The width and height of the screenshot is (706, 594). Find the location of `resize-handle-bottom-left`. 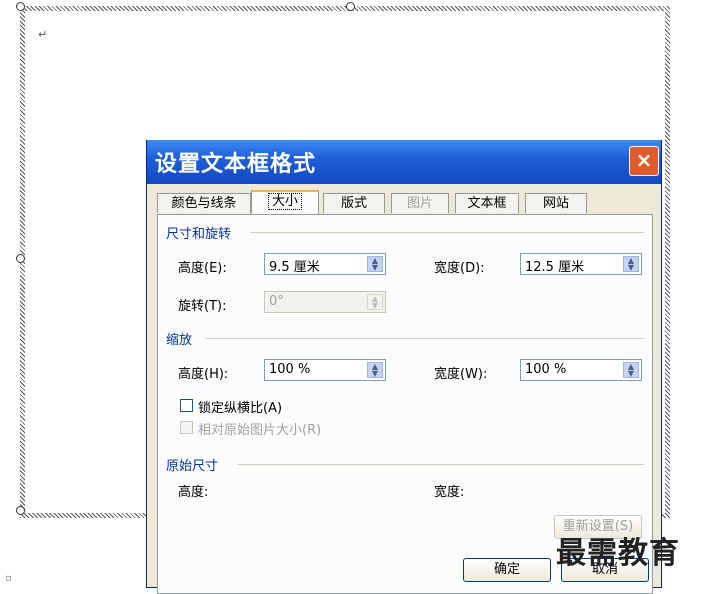

resize-handle-bottom-left is located at coordinates (20, 510).